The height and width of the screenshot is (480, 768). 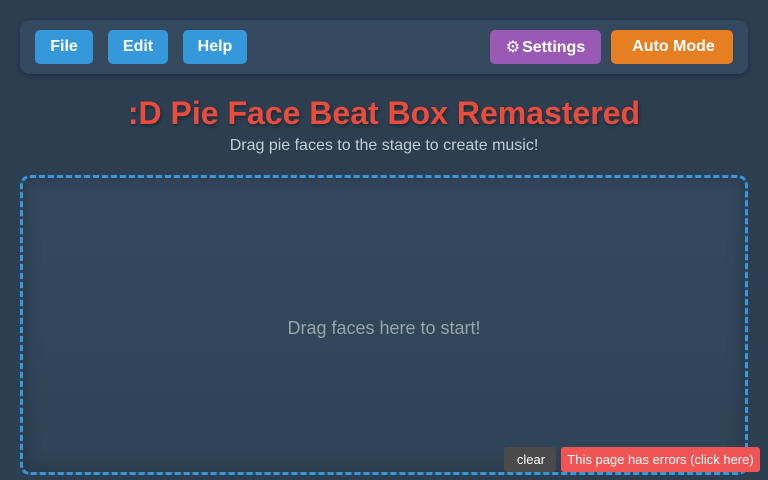 I want to click on help-menu-button: Help, so click(x=215, y=47).